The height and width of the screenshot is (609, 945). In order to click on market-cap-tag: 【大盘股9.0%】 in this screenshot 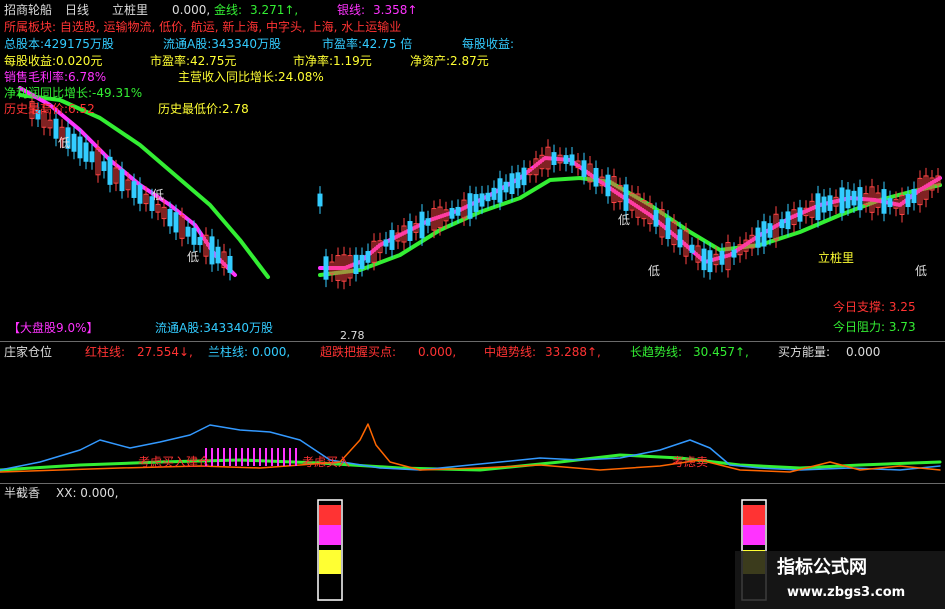, I will do `click(53, 328)`.